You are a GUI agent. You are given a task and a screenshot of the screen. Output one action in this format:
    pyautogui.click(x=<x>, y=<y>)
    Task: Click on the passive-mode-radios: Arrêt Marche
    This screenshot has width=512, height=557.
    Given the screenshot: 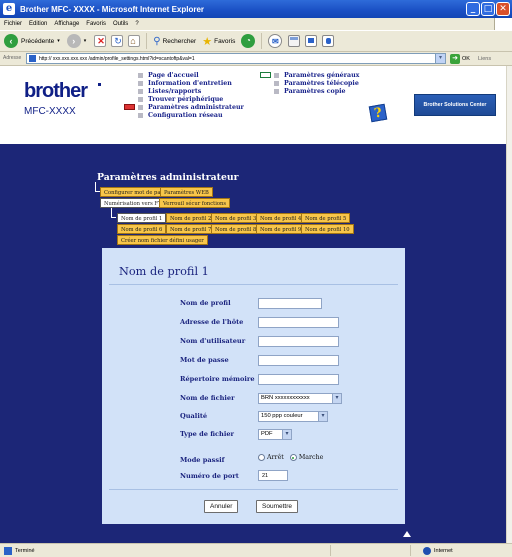 What is the action you would take?
    pyautogui.click(x=290, y=457)
    